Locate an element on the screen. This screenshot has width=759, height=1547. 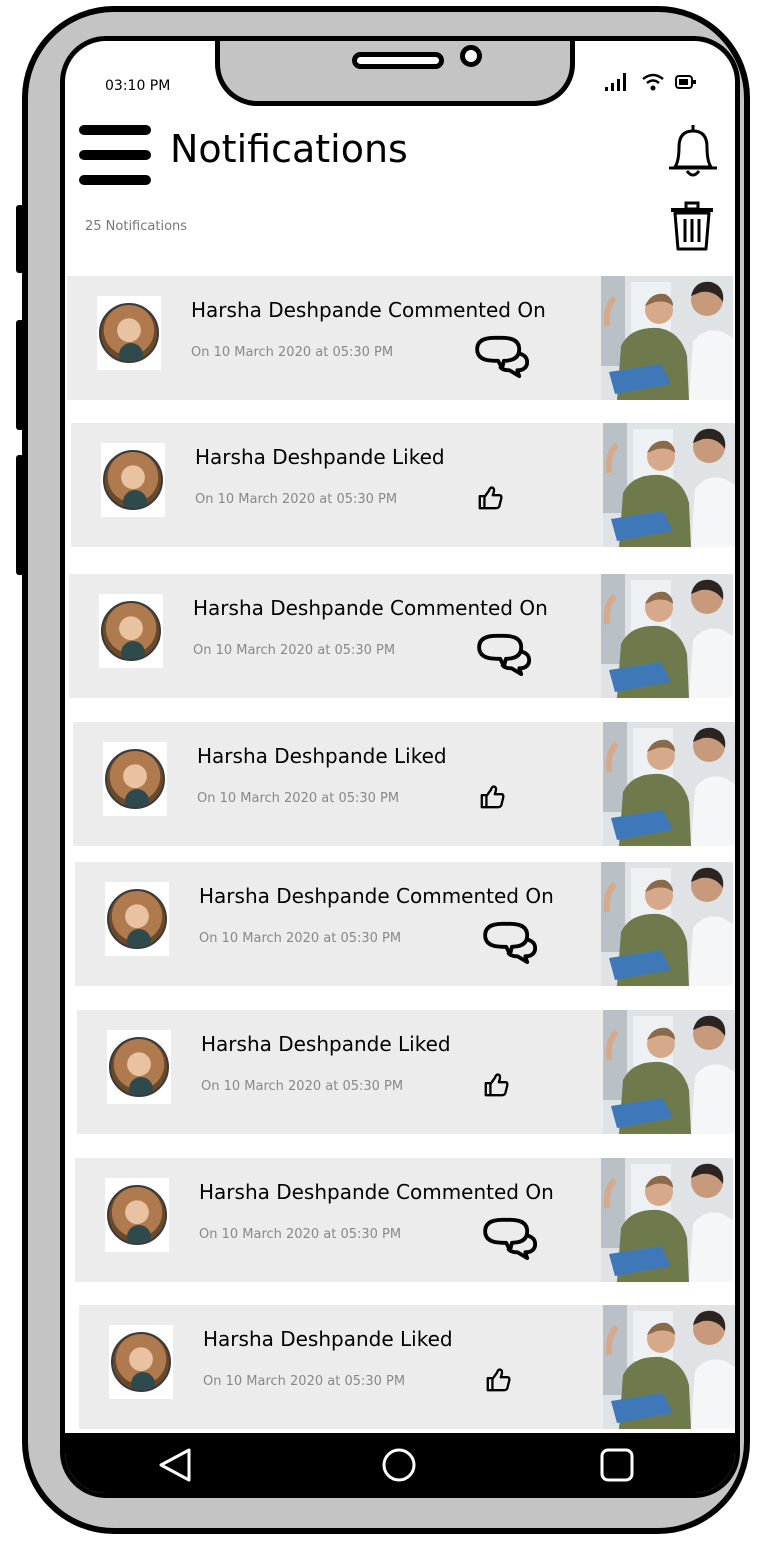
home-circle-icon is located at coordinates (399, 1465).